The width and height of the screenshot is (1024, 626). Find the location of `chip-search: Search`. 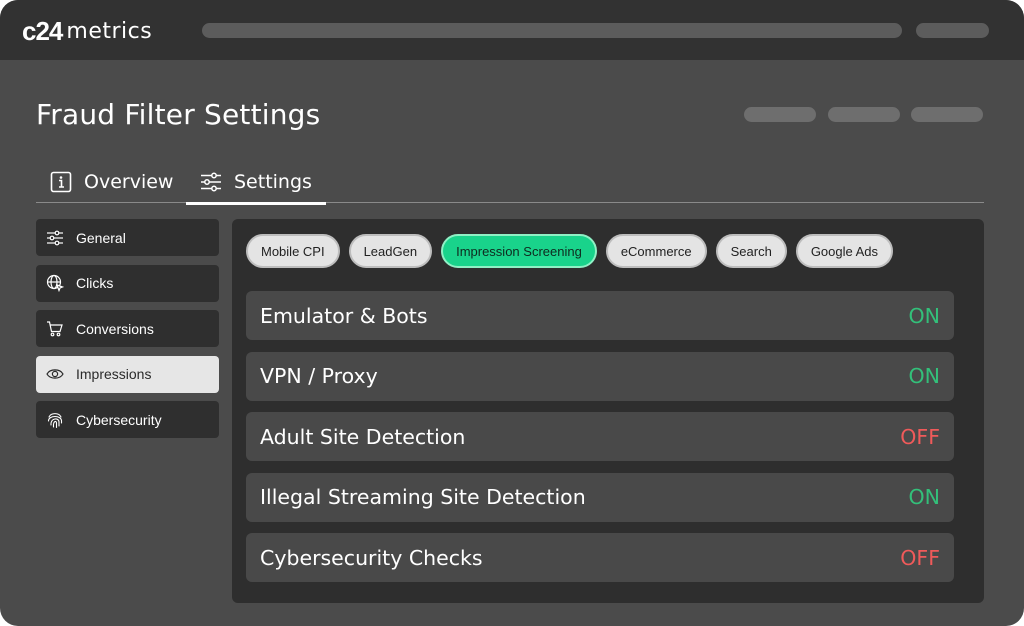

chip-search: Search is located at coordinates (751, 251).